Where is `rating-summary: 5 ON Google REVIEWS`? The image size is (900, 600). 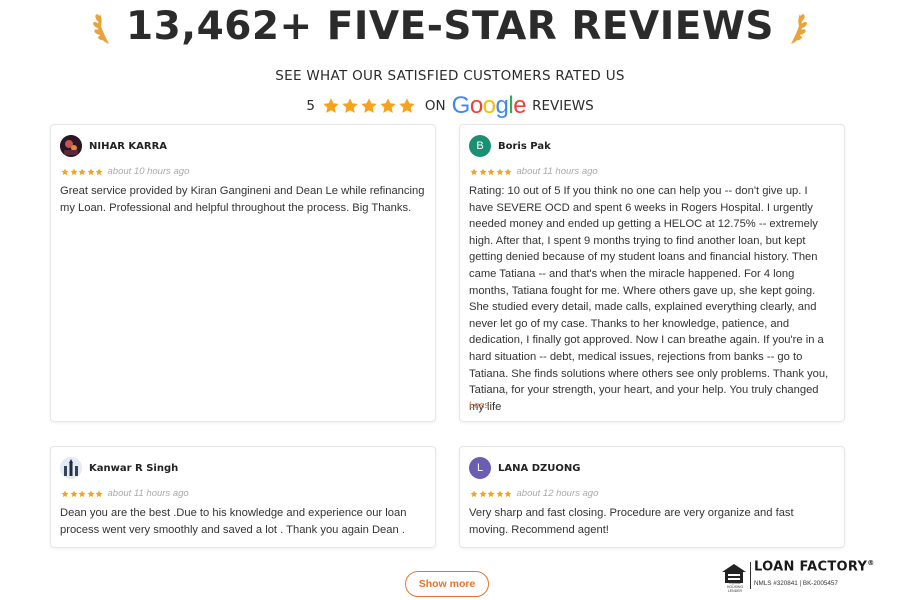
rating-summary: 5 ON Google REVIEWS is located at coordinates (450, 106).